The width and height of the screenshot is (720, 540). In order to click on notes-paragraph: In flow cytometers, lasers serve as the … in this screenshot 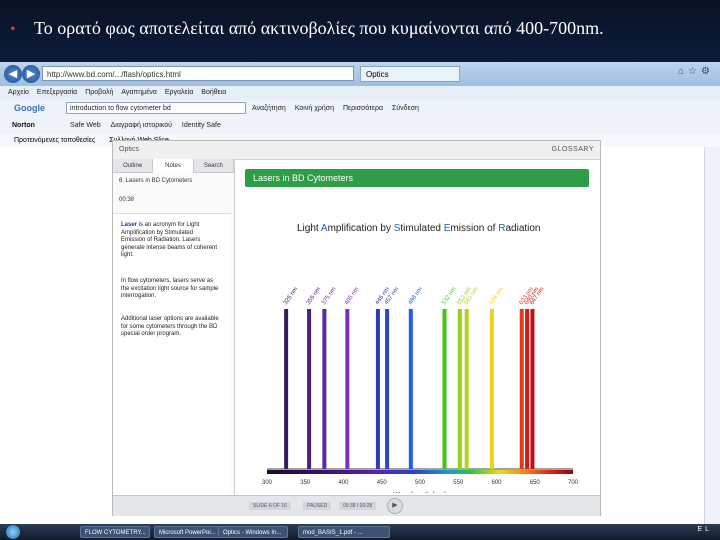, I will do `click(170, 289)`.